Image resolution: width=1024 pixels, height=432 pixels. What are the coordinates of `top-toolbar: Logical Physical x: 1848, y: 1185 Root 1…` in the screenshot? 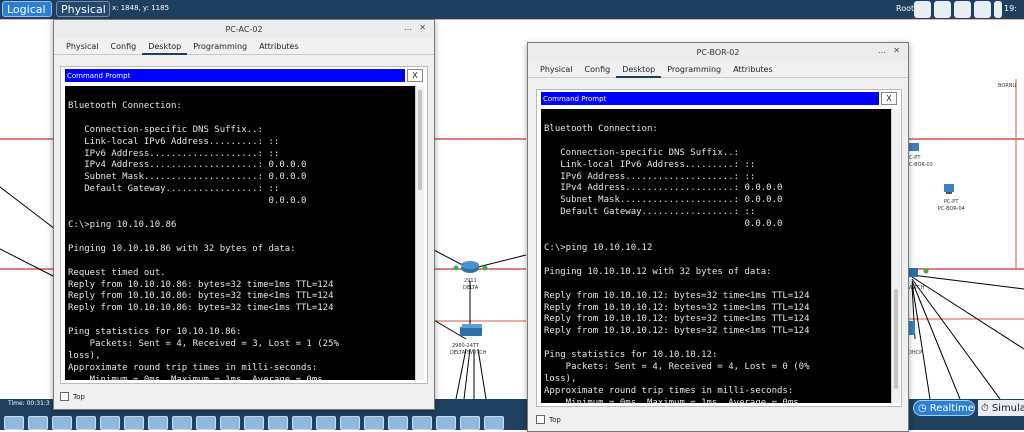 It's located at (512, 9).